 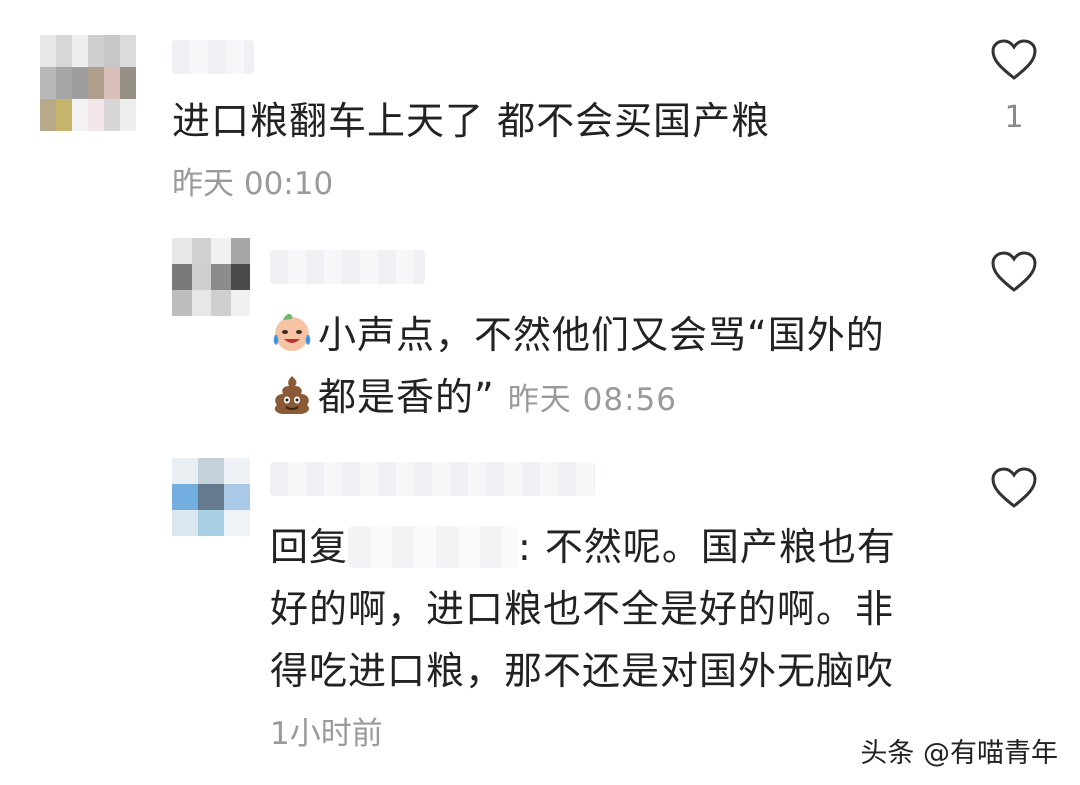 What do you see at coordinates (253, 184) in the screenshot?
I see `comment-timestamp: 昨天 00:10` at bounding box center [253, 184].